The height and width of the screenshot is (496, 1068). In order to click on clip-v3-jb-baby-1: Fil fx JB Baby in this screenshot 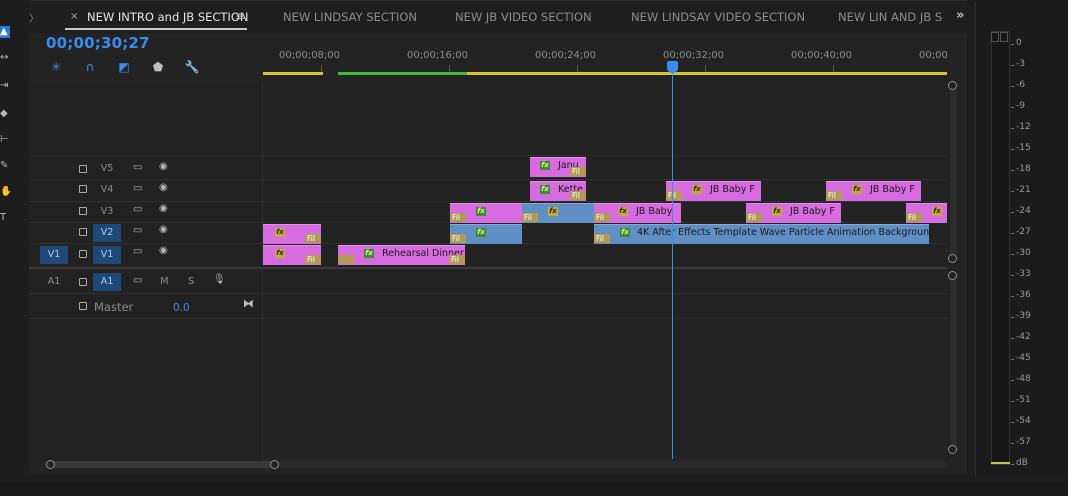, I will do `click(637, 213)`.